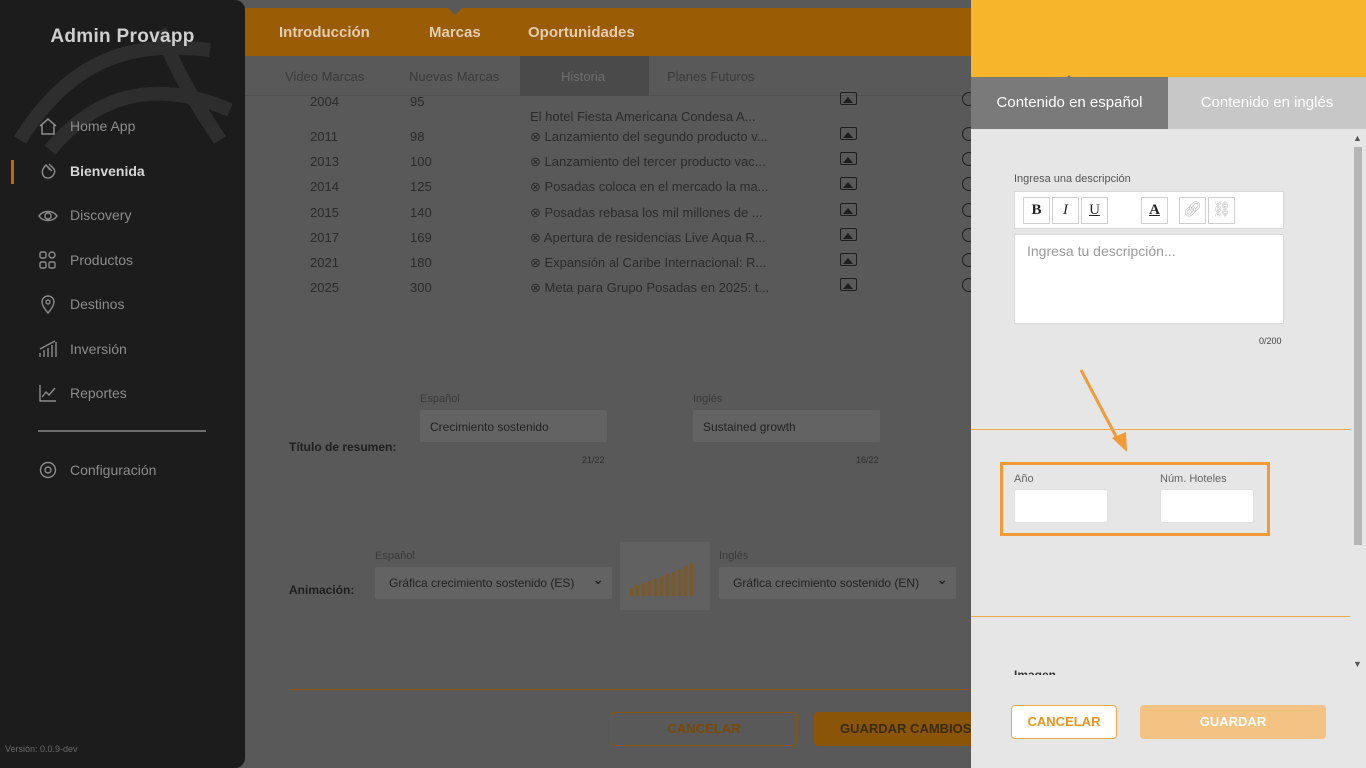 This screenshot has height=768, width=1366. I want to click on sidebar-item-configuracion: Configuración, so click(97, 470).